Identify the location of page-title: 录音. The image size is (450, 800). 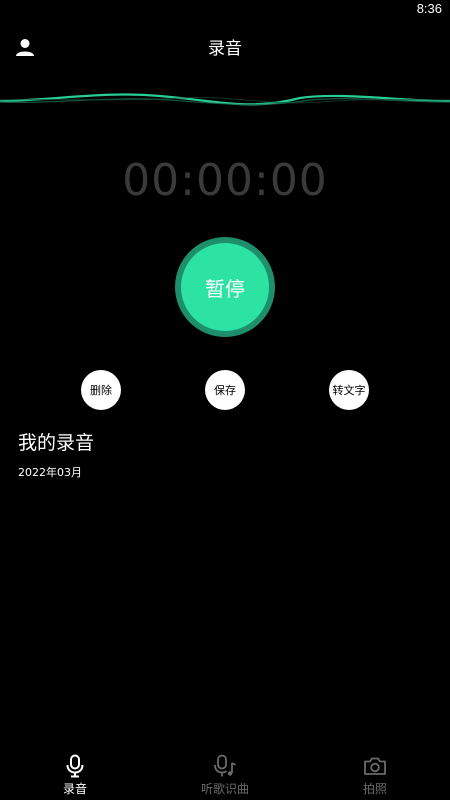
(225, 49).